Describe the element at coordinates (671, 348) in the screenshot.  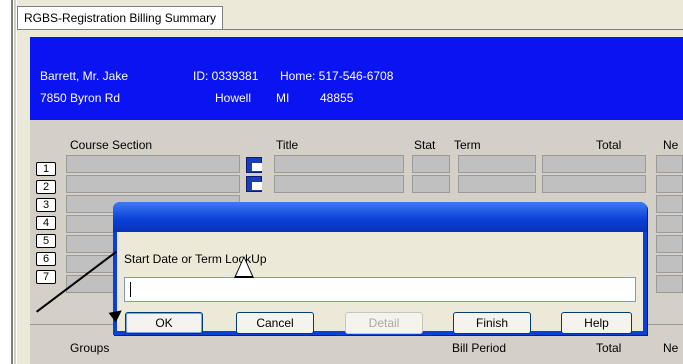
I see `ne-label: Ne` at that location.